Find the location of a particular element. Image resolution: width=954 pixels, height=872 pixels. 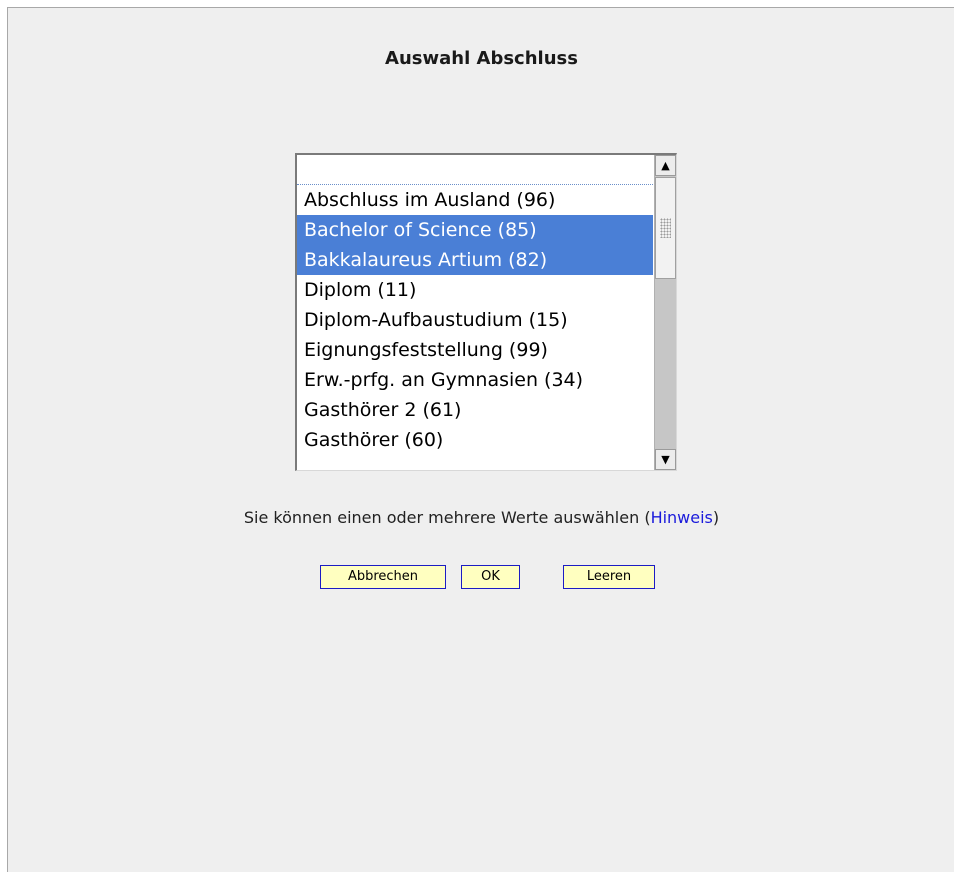

arrow-up-icon: ▲ is located at coordinates (665, 165).